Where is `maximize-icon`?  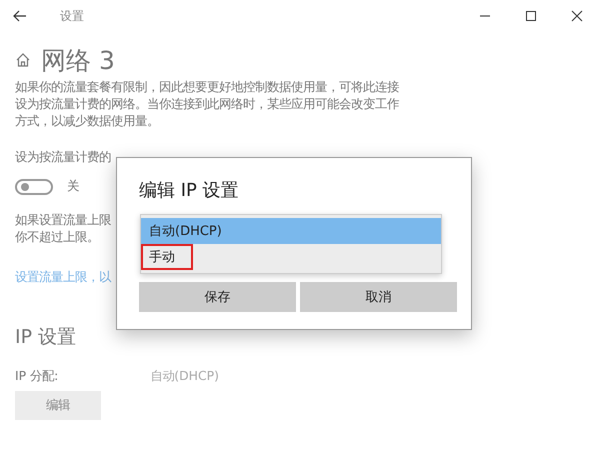
maximize-icon is located at coordinates (531, 16).